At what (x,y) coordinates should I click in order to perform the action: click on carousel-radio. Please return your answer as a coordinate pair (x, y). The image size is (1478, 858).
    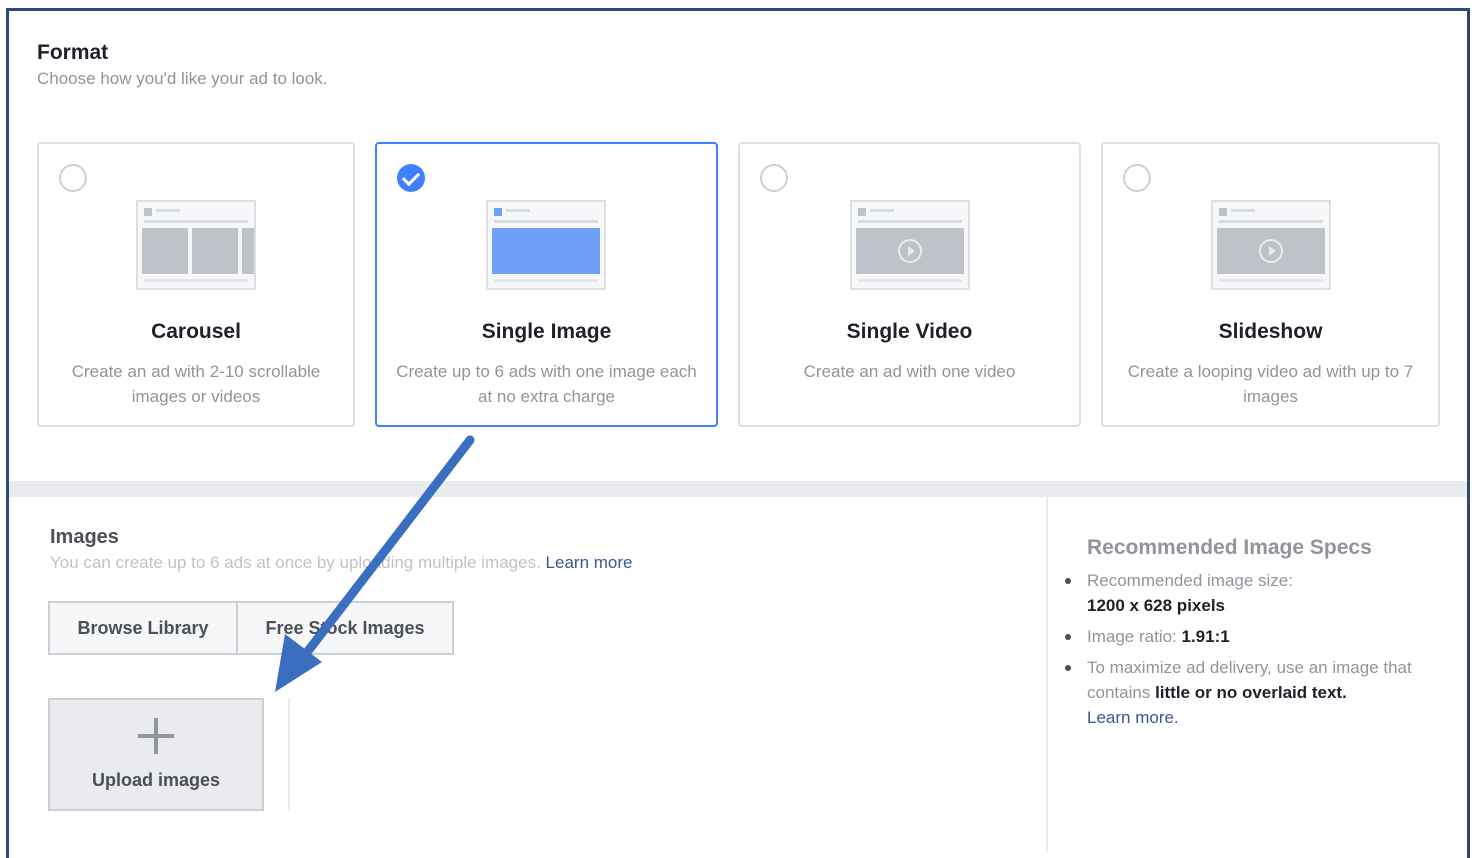
    Looking at the image, I should click on (73, 178).